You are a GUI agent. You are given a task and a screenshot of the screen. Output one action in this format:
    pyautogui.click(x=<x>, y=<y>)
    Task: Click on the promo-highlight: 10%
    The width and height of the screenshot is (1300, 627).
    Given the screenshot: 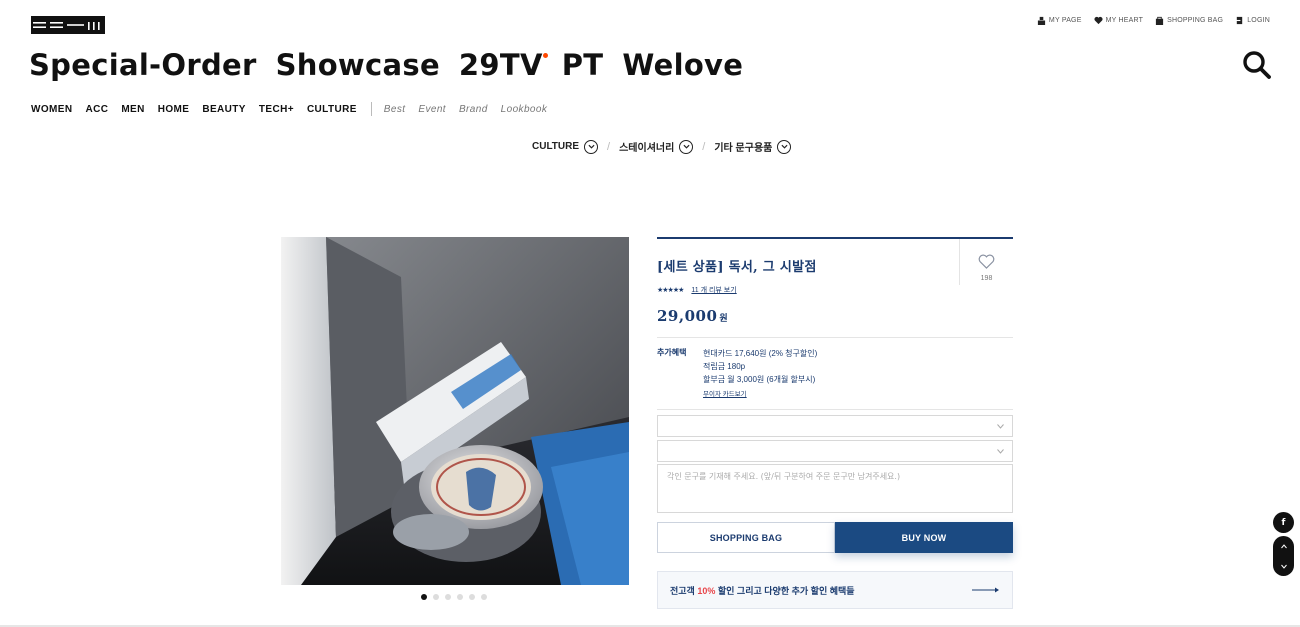 What is the action you would take?
    pyautogui.click(x=706, y=590)
    